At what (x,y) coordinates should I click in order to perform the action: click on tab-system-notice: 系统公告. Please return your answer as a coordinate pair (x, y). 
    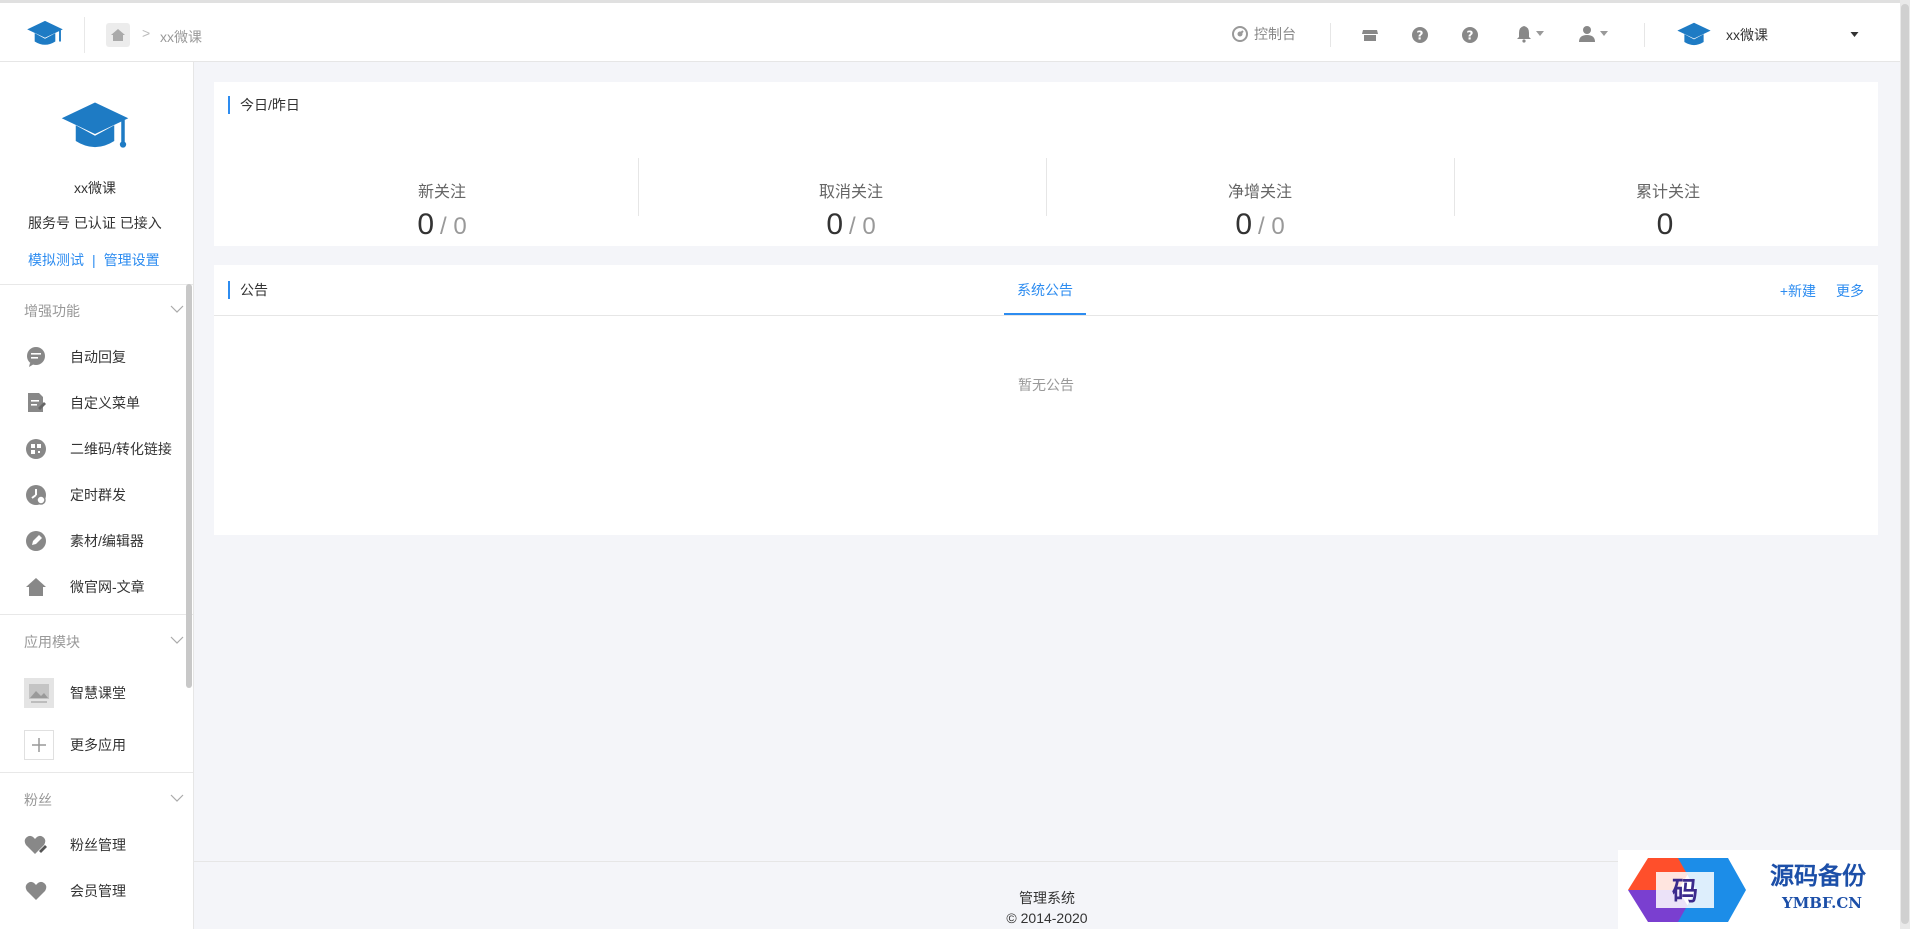
    Looking at the image, I should click on (1045, 290).